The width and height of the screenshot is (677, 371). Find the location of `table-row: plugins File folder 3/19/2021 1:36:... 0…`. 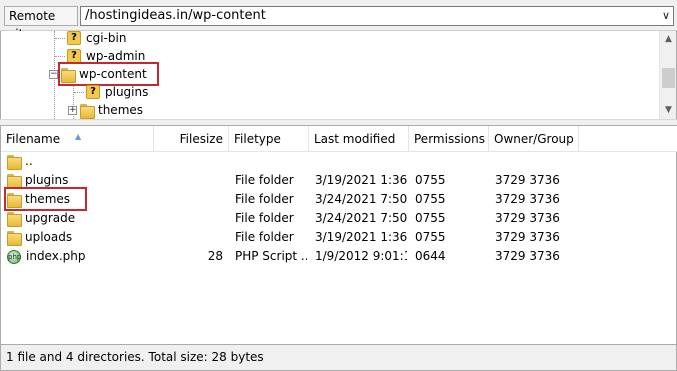

table-row: plugins File folder 3/19/2021 1:36:... 0… is located at coordinates (339, 180).